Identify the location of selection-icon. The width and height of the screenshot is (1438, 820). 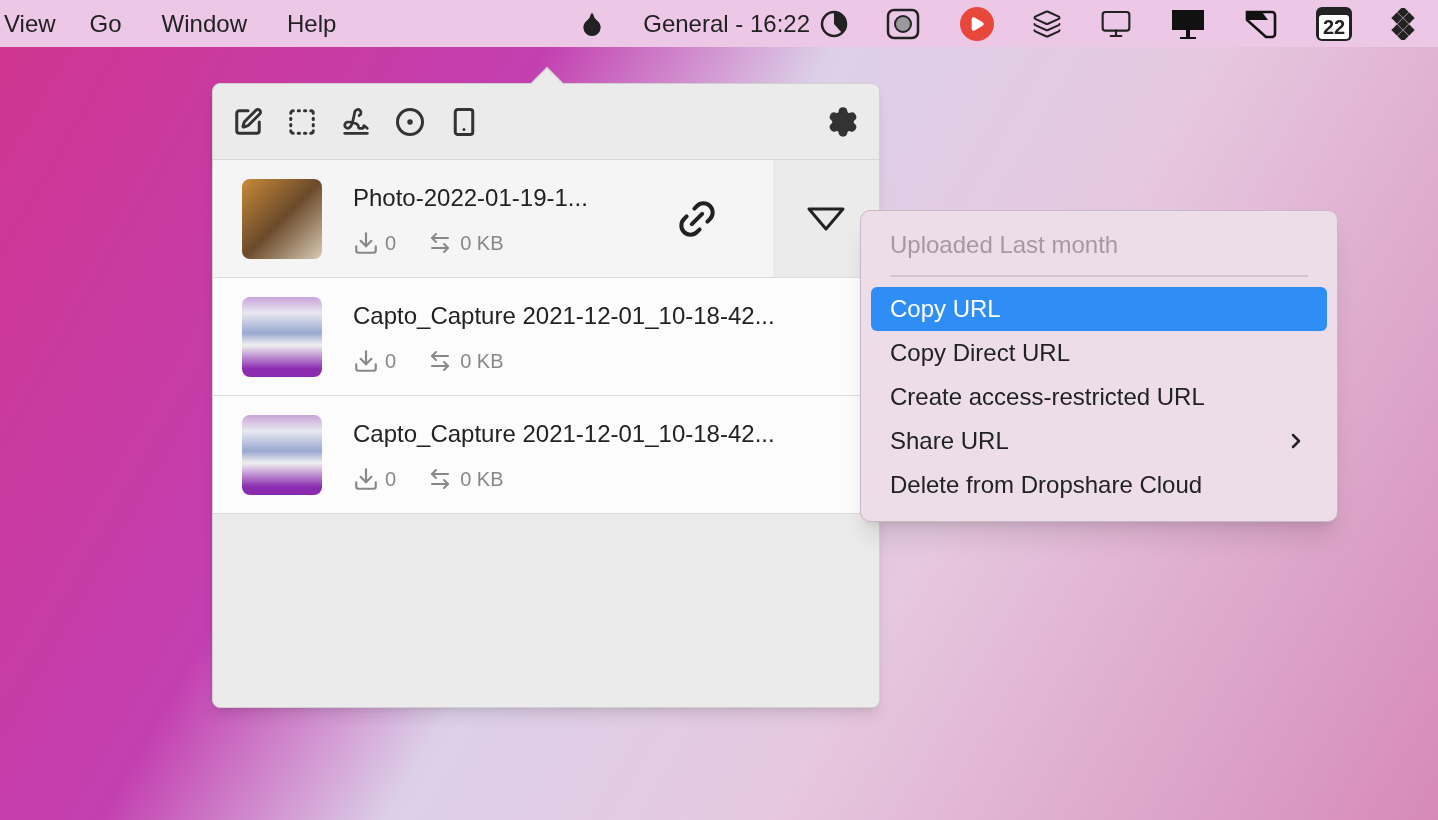
(302, 121).